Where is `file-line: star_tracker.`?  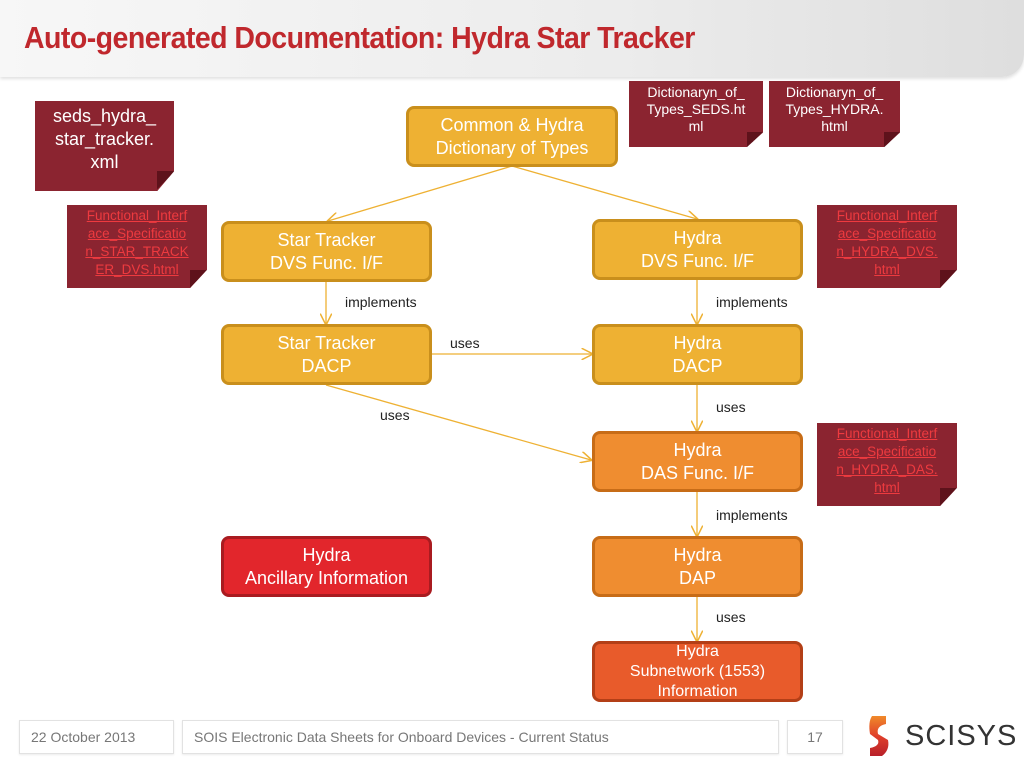 file-line: star_tracker. is located at coordinates (104, 139).